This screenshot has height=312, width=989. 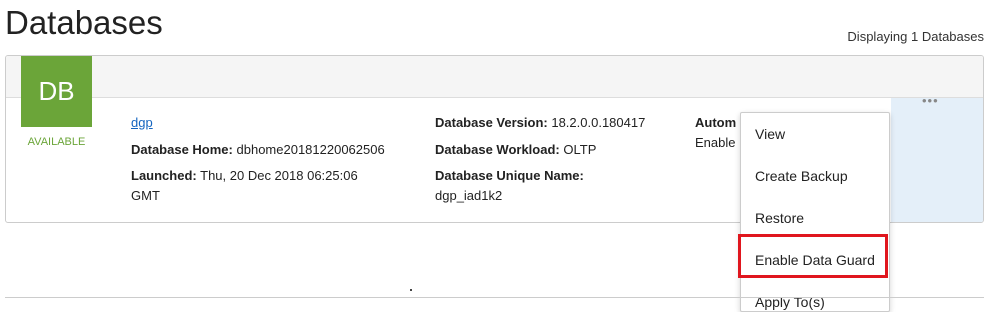 What do you see at coordinates (580, 149) in the screenshot?
I see `database-workload-value: OLTP` at bounding box center [580, 149].